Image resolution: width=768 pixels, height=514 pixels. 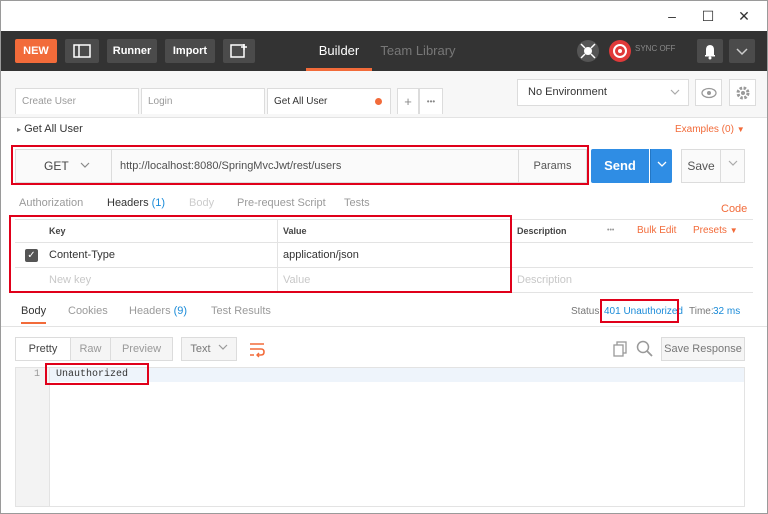 I want to click on highlight-box-body, so click(x=97, y=374).